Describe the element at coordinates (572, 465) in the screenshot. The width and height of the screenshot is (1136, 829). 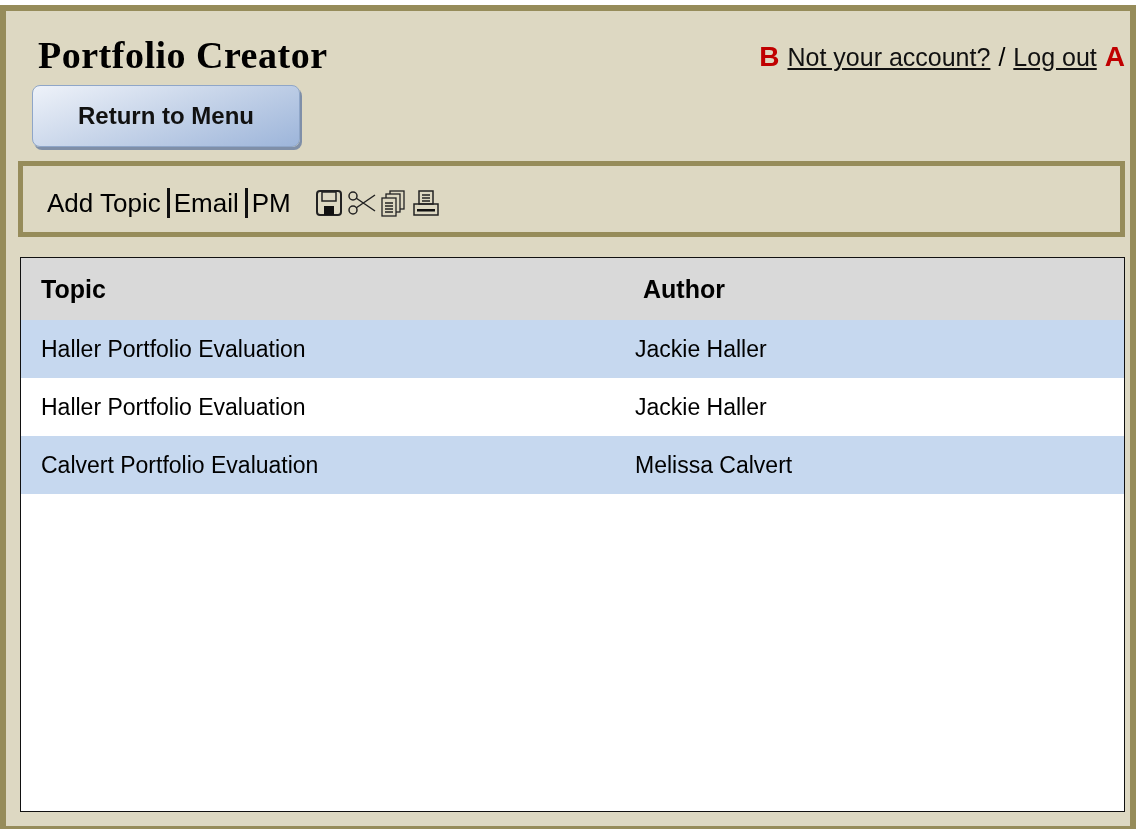
I see `table-row: Calvert Portfolio Evaluation Melissa Calvert` at that location.